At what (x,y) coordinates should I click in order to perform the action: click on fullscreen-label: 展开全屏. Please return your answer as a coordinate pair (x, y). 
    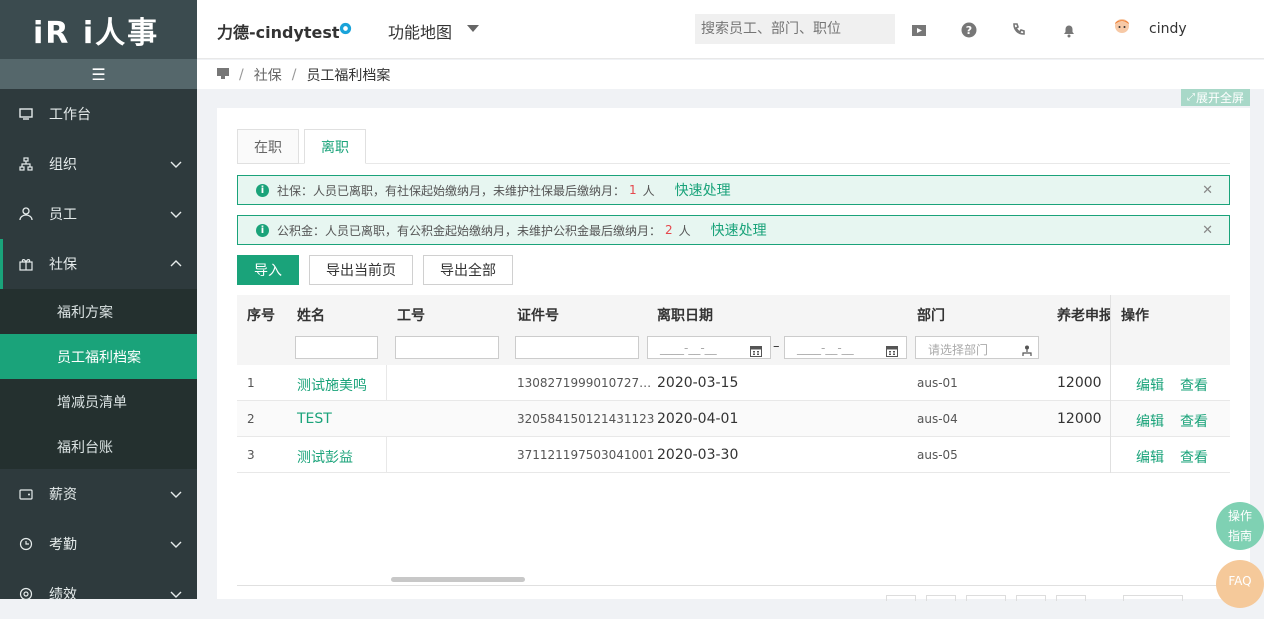
    Looking at the image, I should click on (1219, 98).